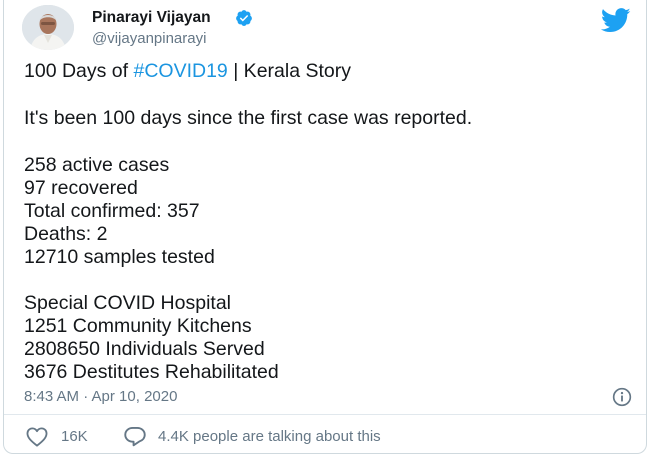  What do you see at coordinates (269, 436) in the screenshot?
I see `talking-about-link: 4.4K people are talking about this` at bounding box center [269, 436].